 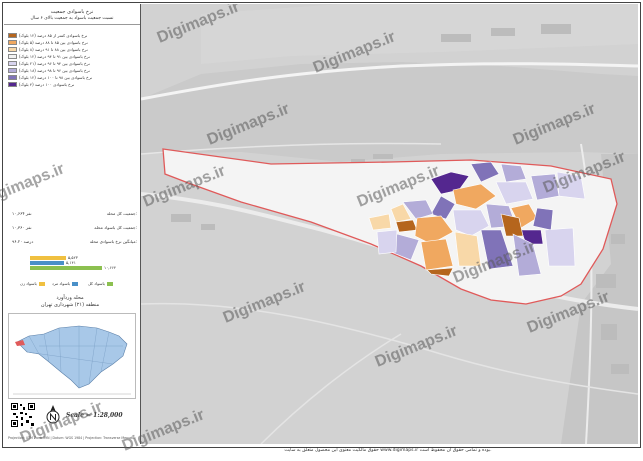 What do you see at coordinates (48, 49) in the screenshot?
I see `legend-item: نرخ باسوادی بین ۸۸ تا ۹۱ درصد (۸ بلوک)` at bounding box center [48, 49].